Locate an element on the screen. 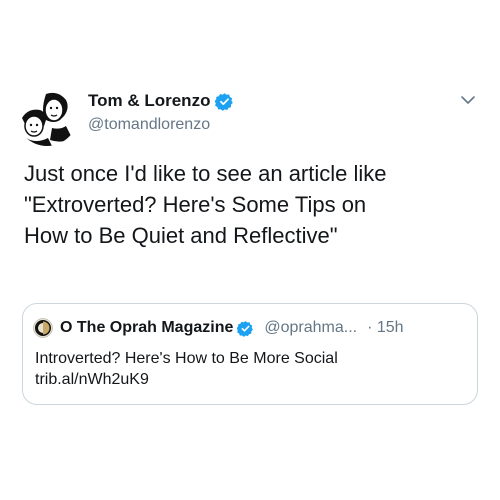 This screenshot has height=500, width=500. author-block: Tom & Lorenzo @tomandlorenzo is located at coordinates (161, 112).